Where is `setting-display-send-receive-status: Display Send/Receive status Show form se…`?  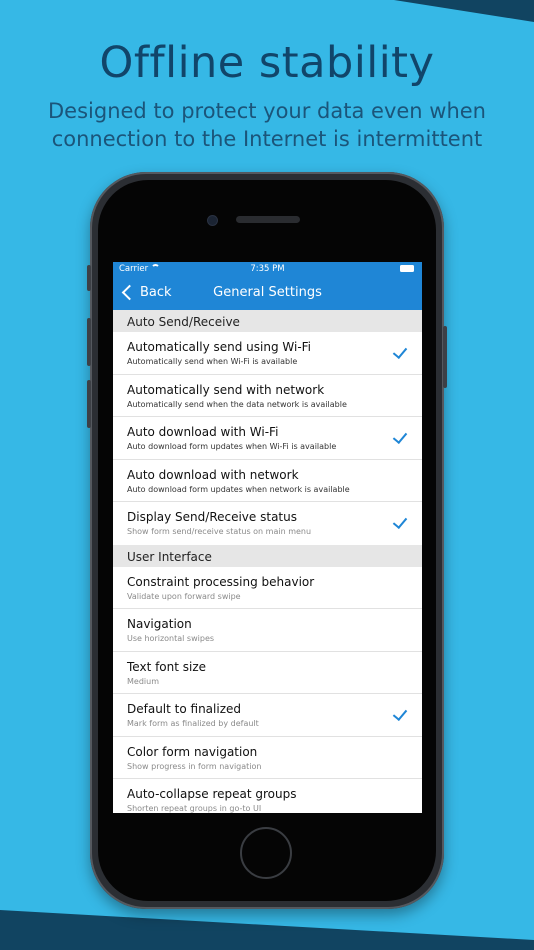 setting-display-send-receive-status: Display Send/Receive status Show form se… is located at coordinates (267, 523).